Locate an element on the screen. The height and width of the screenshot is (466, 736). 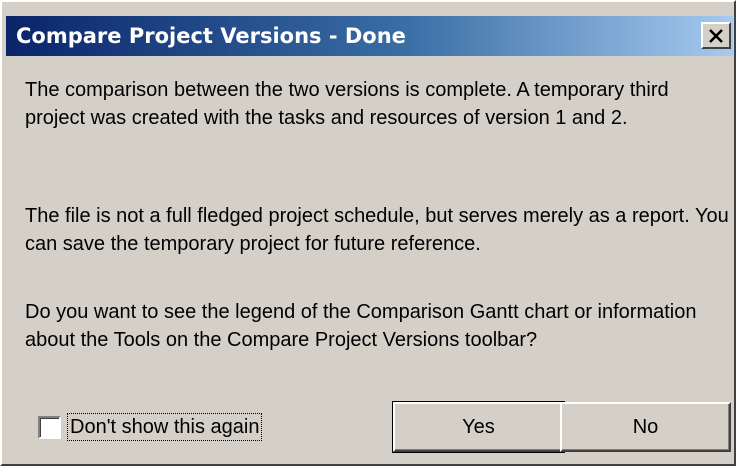
yes-button-label: Yes is located at coordinates (478, 426).